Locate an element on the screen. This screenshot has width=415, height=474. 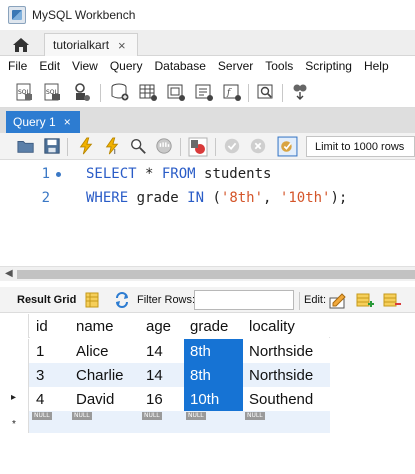
result-grid-toolbar: Result Grid Filter Rows: Edit: is located at coordinates (207, 300).